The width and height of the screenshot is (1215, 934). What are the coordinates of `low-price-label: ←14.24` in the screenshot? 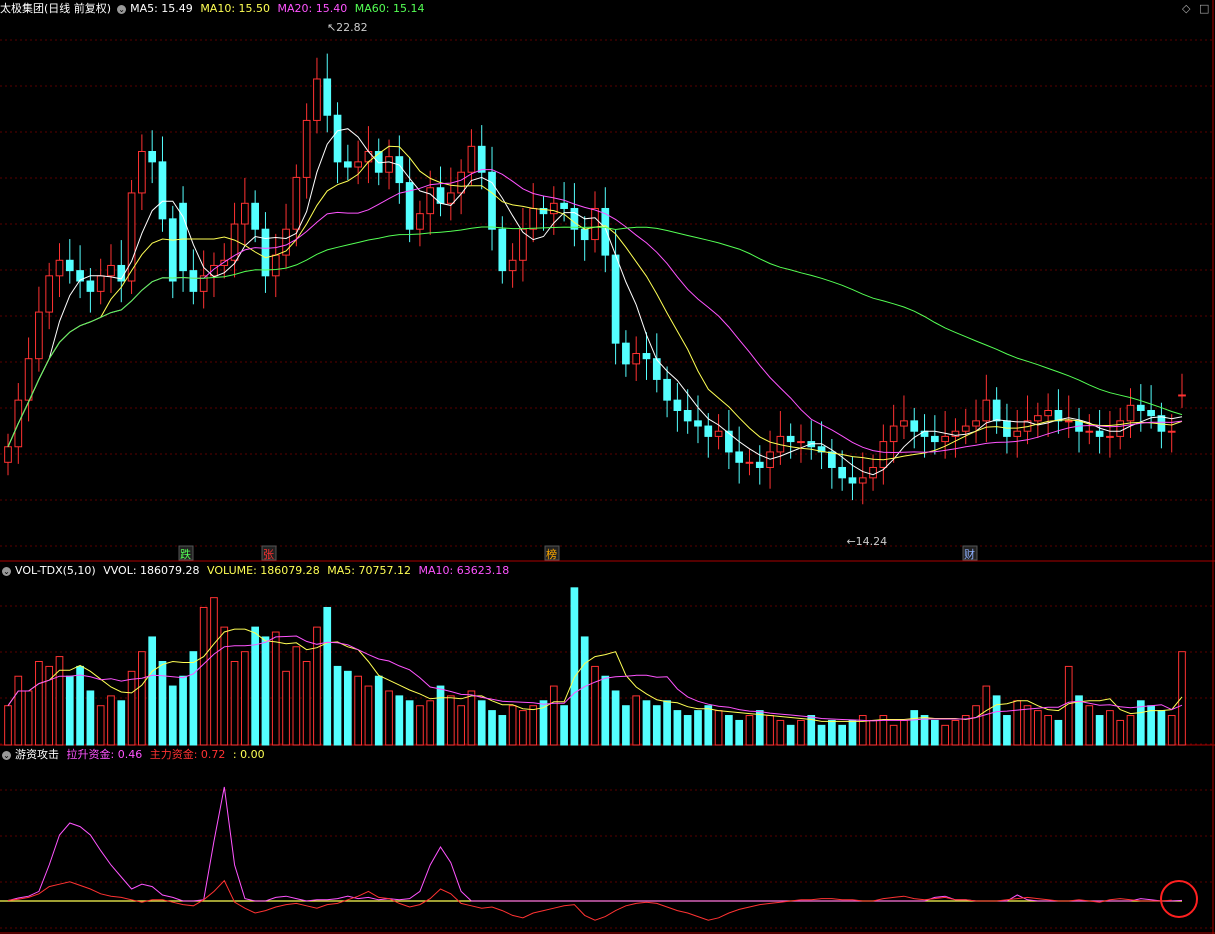 It's located at (866, 541).